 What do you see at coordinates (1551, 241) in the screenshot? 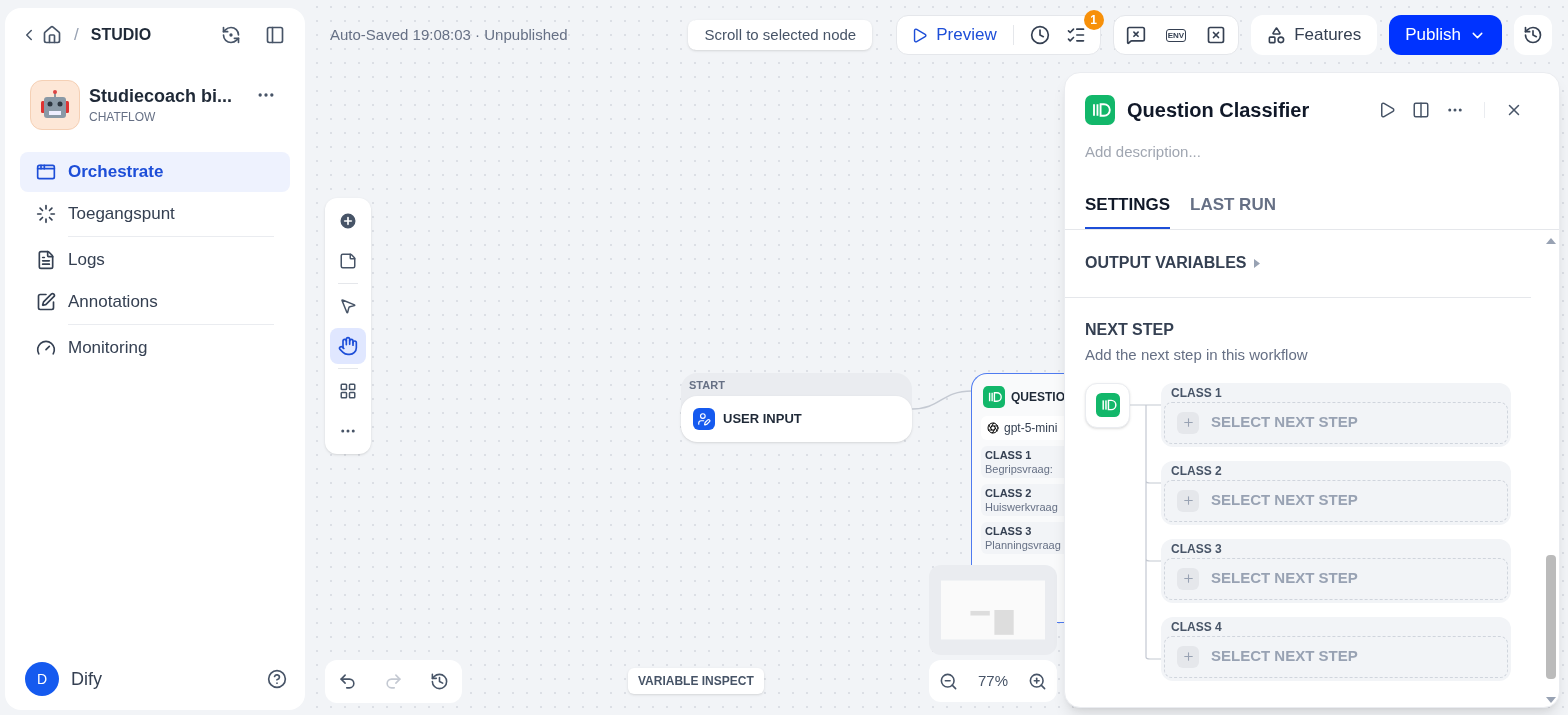
I see `scroll-up-icon` at bounding box center [1551, 241].